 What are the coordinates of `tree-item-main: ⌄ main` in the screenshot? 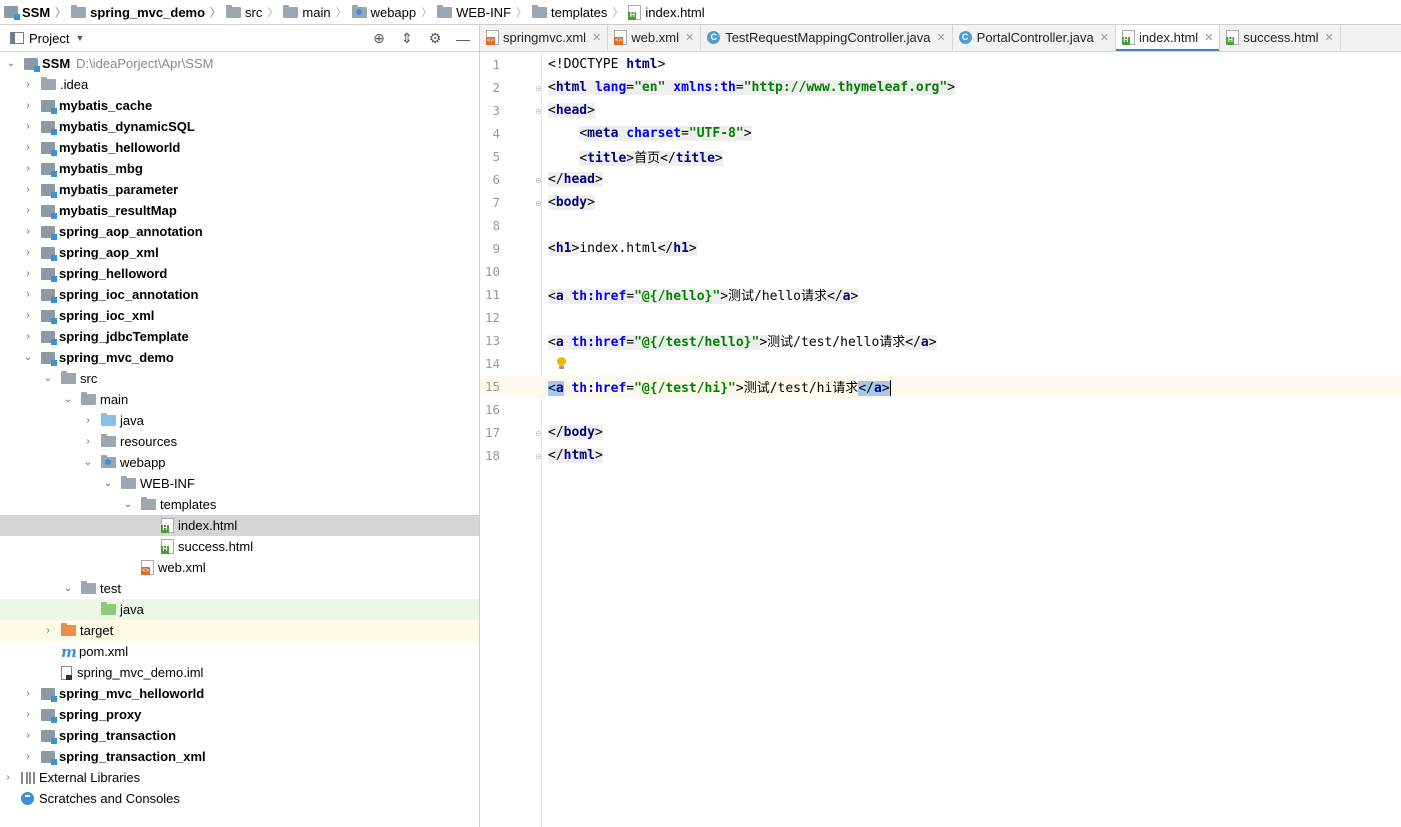 It's located at (239, 399).